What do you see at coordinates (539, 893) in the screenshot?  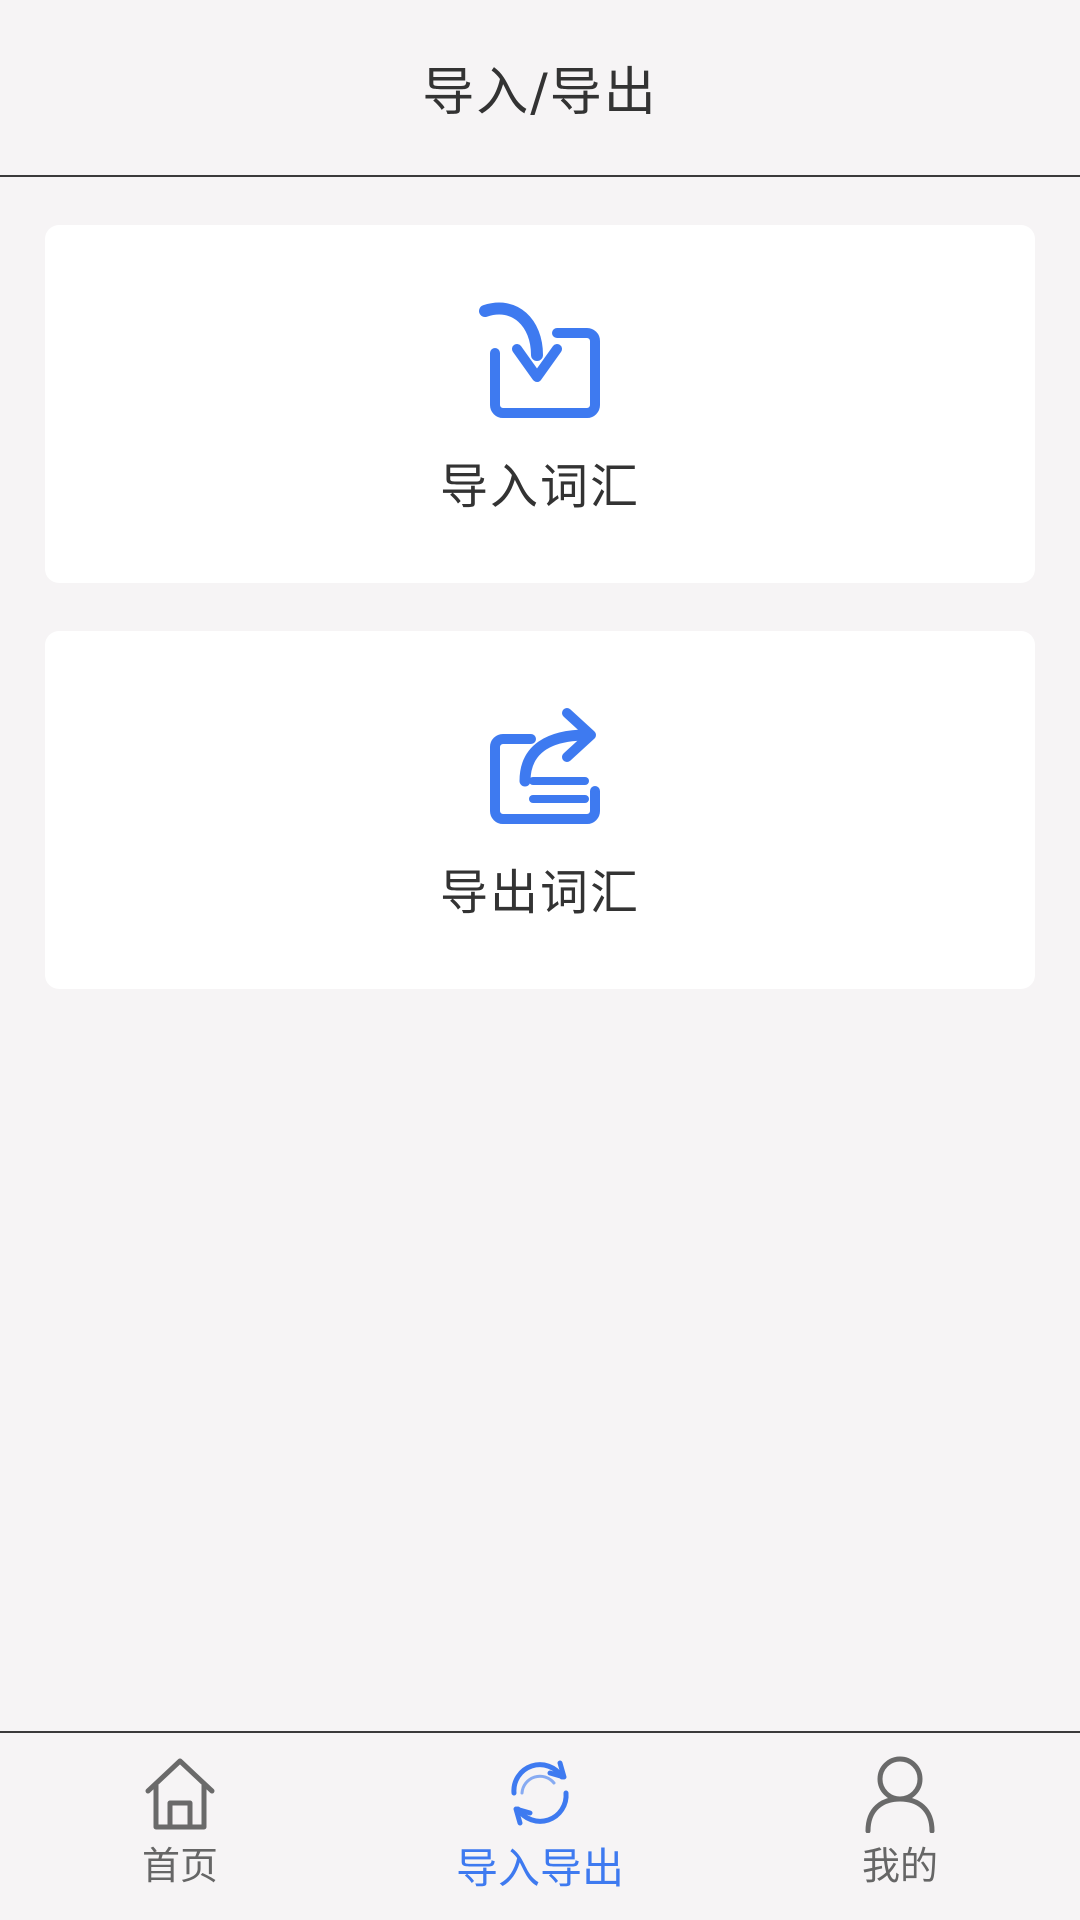 I see `export-vocabulary-label: 导出词汇` at bounding box center [539, 893].